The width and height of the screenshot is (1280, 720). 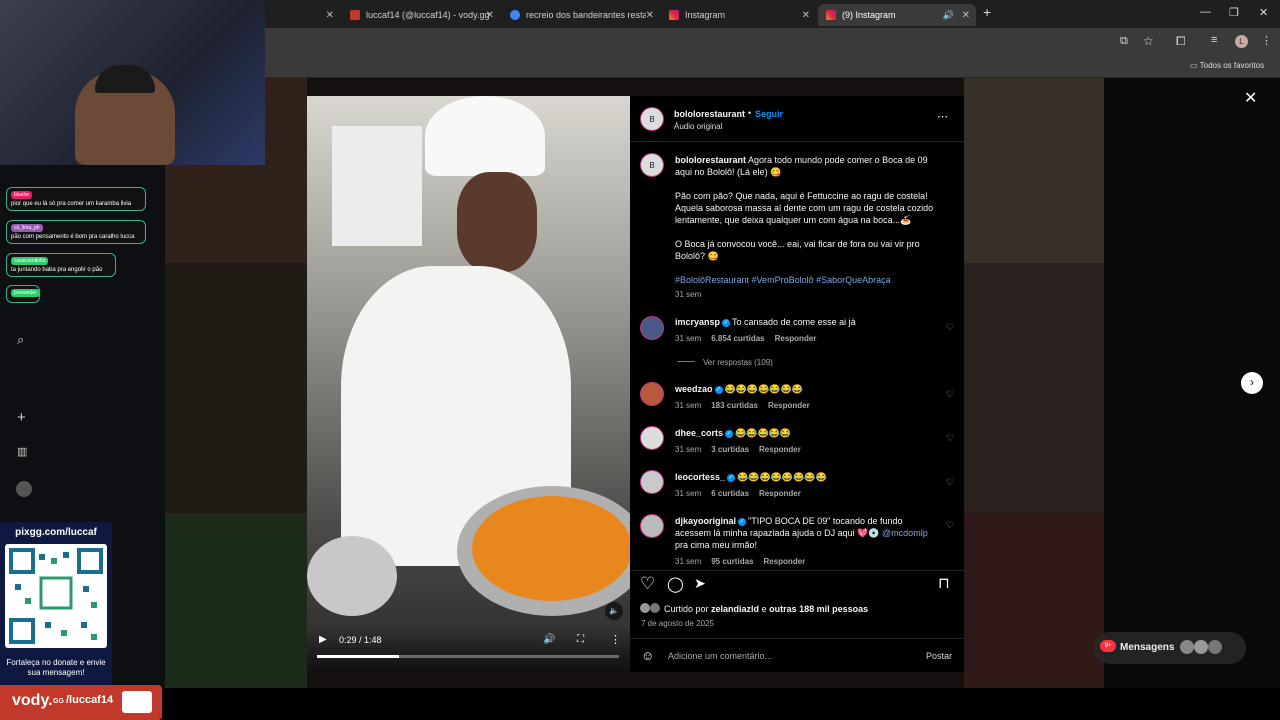 What do you see at coordinates (697, 322) in the screenshot?
I see `comment-author: imcryansp` at bounding box center [697, 322].